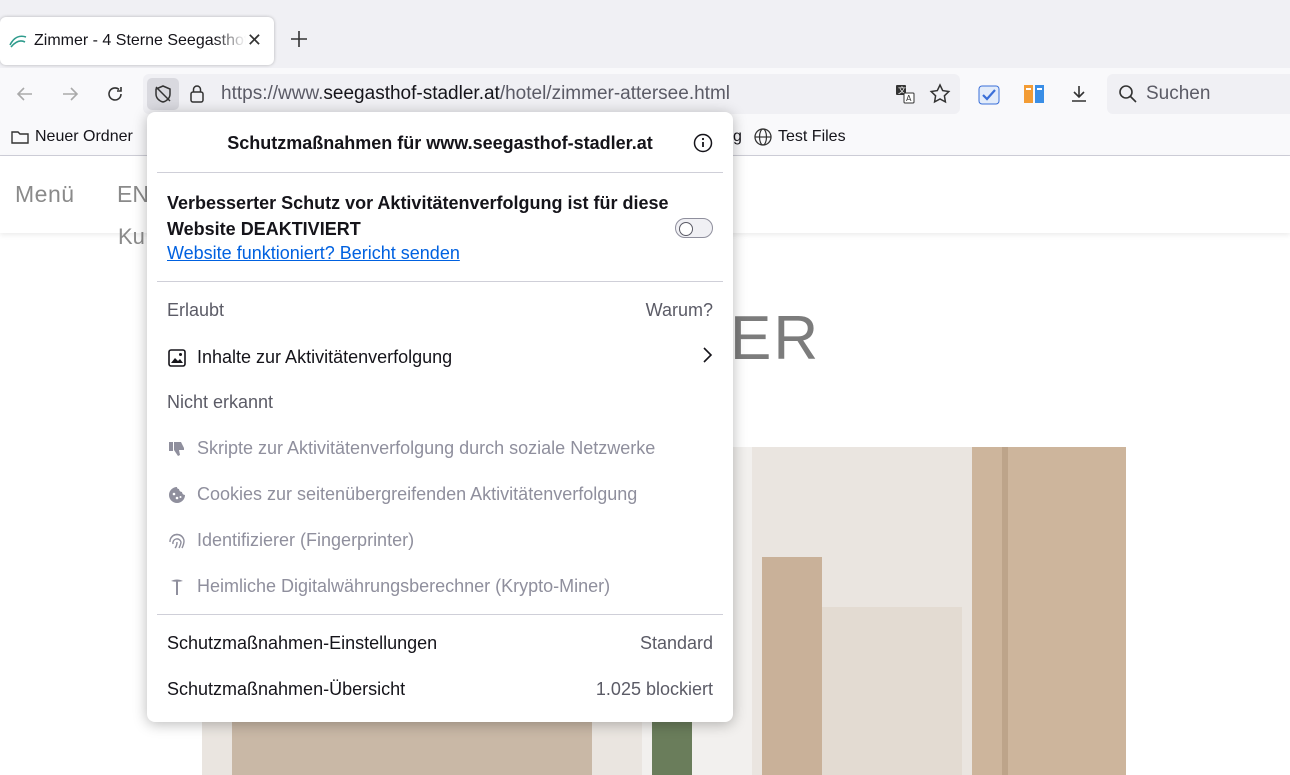 Image resolution: width=1290 pixels, height=775 pixels. What do you see at coordinates (131, 236) in the screenshot?
I see `page-subnav-text: Ku` at bounding box center [131, 236].